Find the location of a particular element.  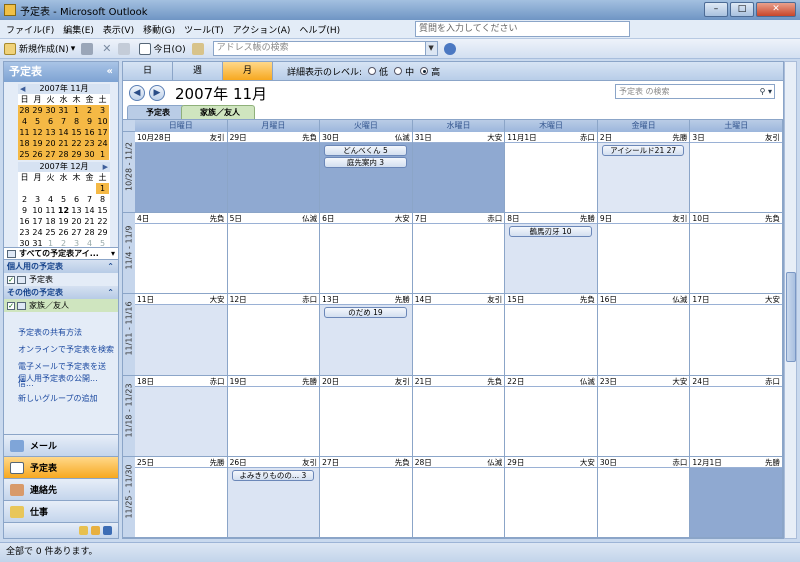

radio-high is located at coordinates (424, 71).